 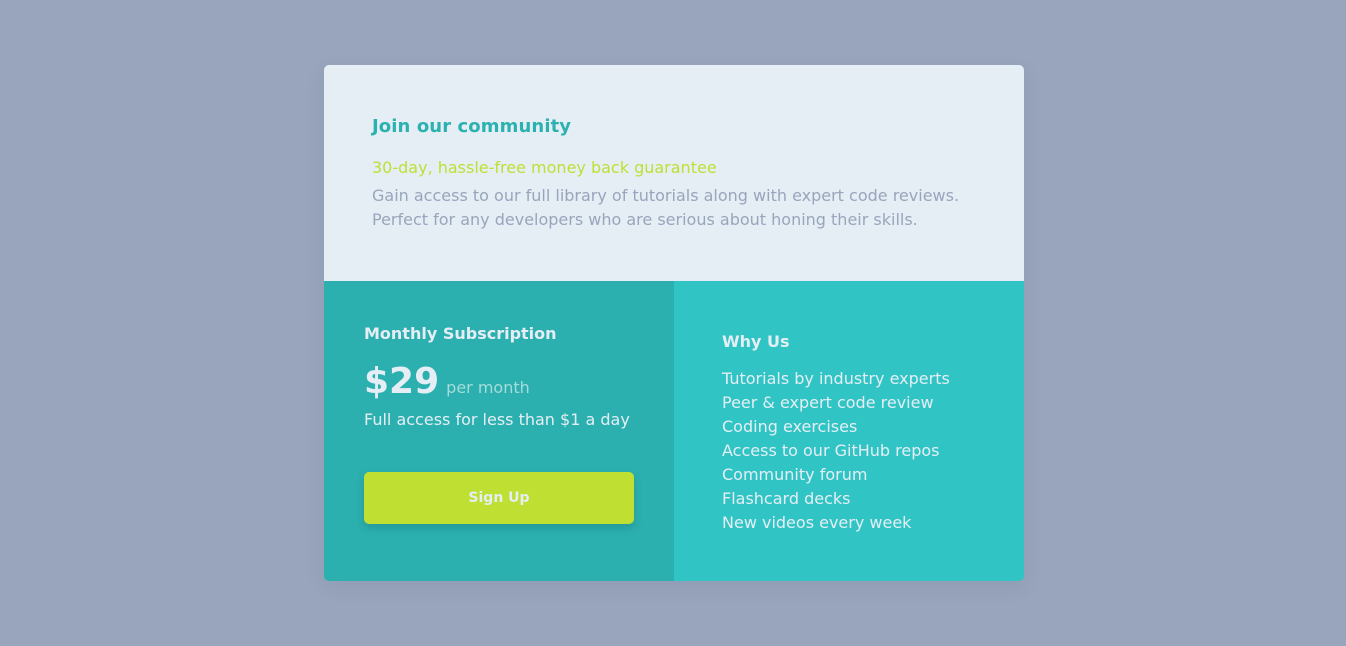 I want to click on community-title: Join our community, so click(x=472, y=126).